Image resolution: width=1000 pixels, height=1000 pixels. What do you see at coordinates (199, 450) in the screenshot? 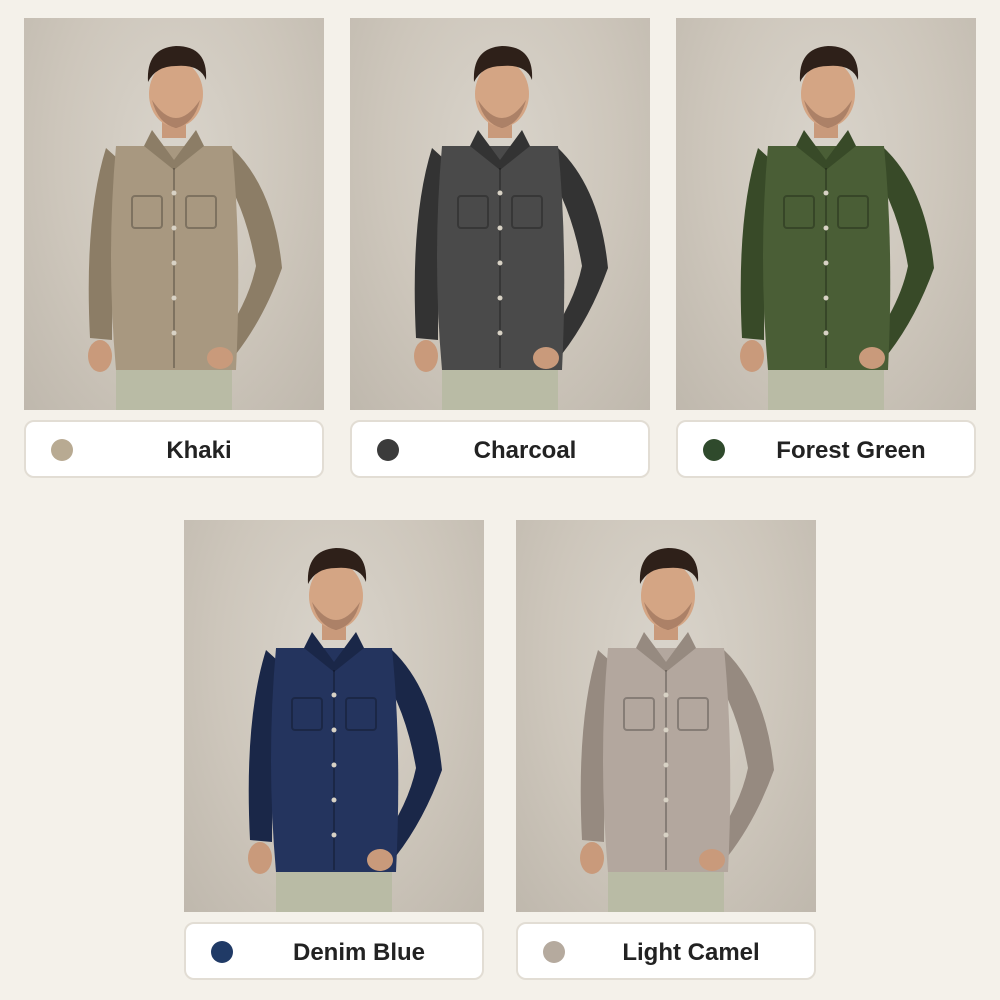
I see `color-name: Khaki` at bounding box center [199, 450].